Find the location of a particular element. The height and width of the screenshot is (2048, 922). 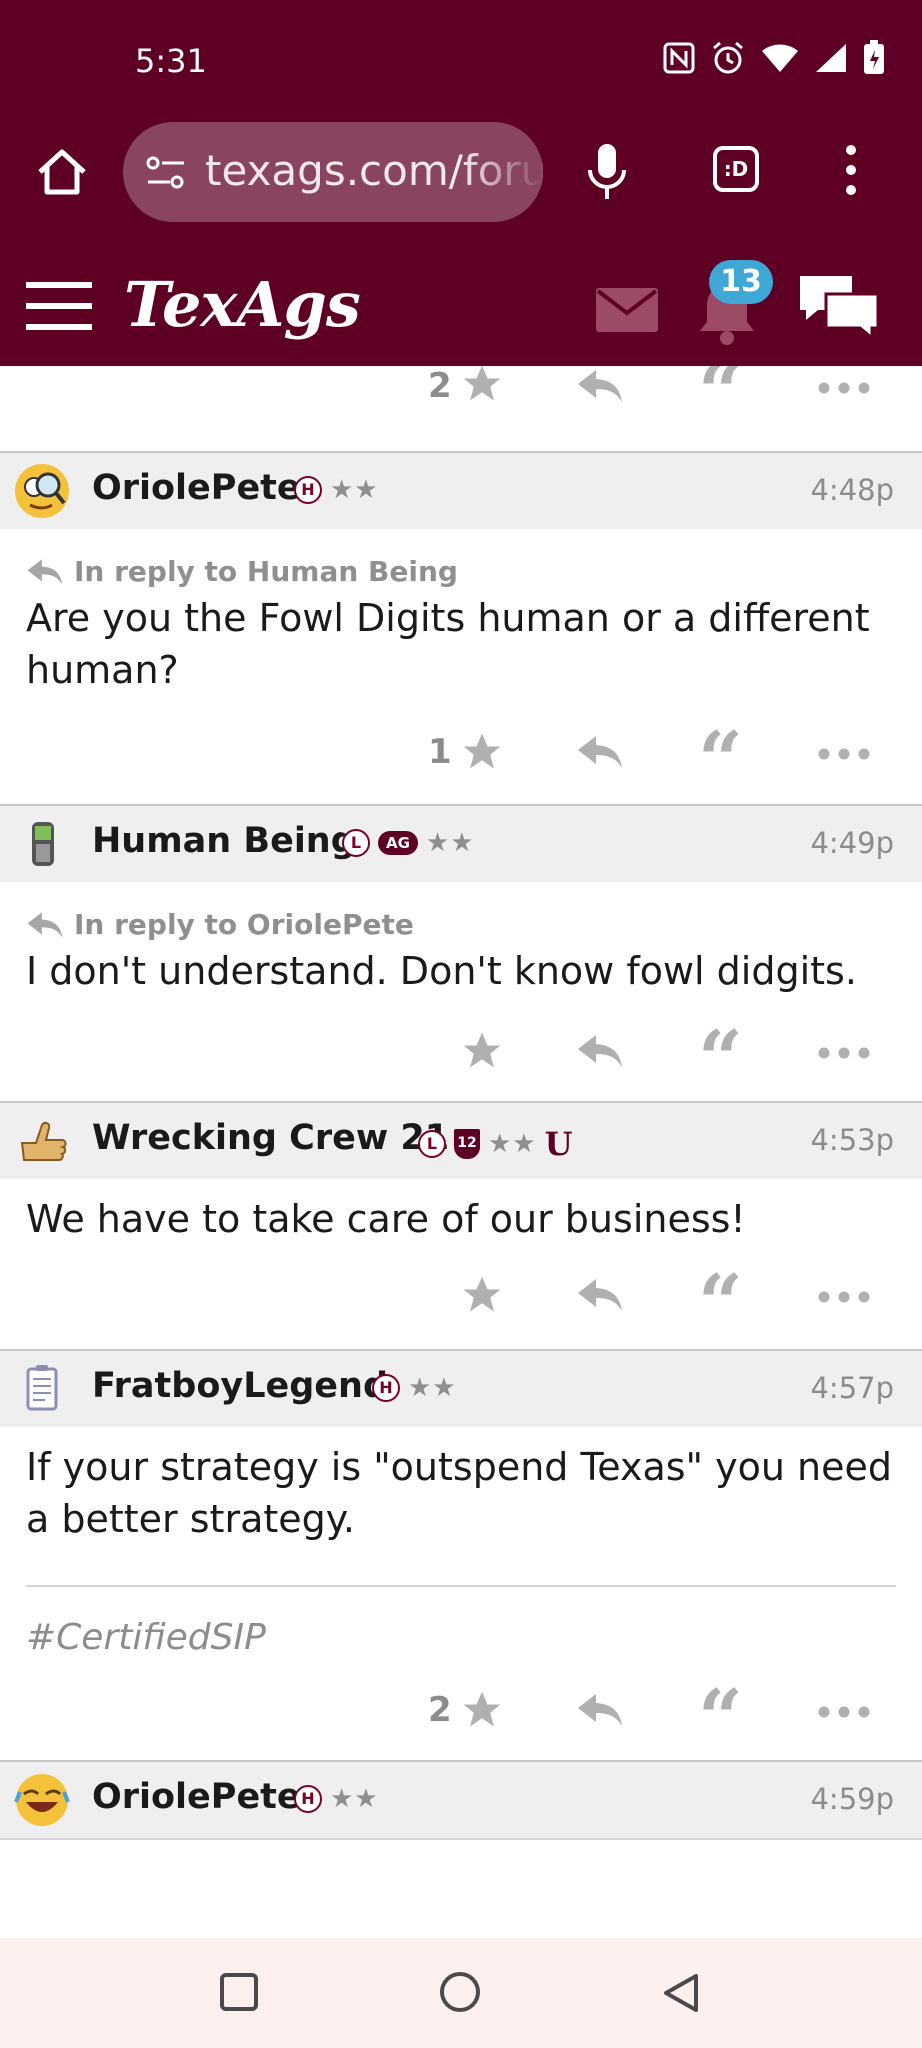

tabs-icon: :D is located at coordinates (736, 169).